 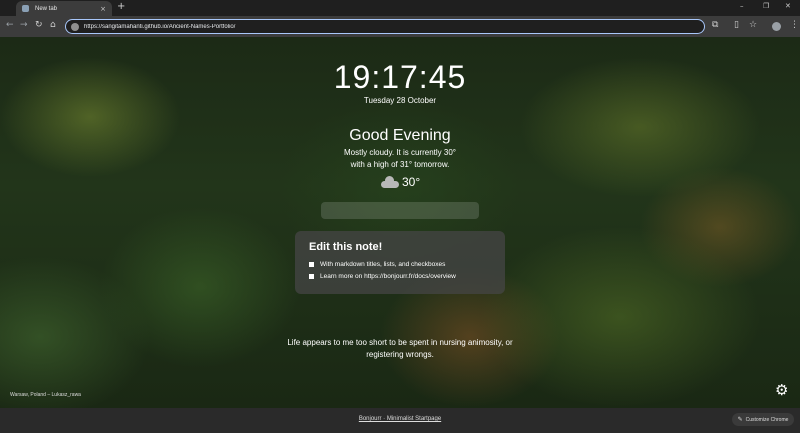 What do you see at coordinates (740, 420) in the screenshot?
I see `pencil-icon: ✎` at bounding box center [740, 420].